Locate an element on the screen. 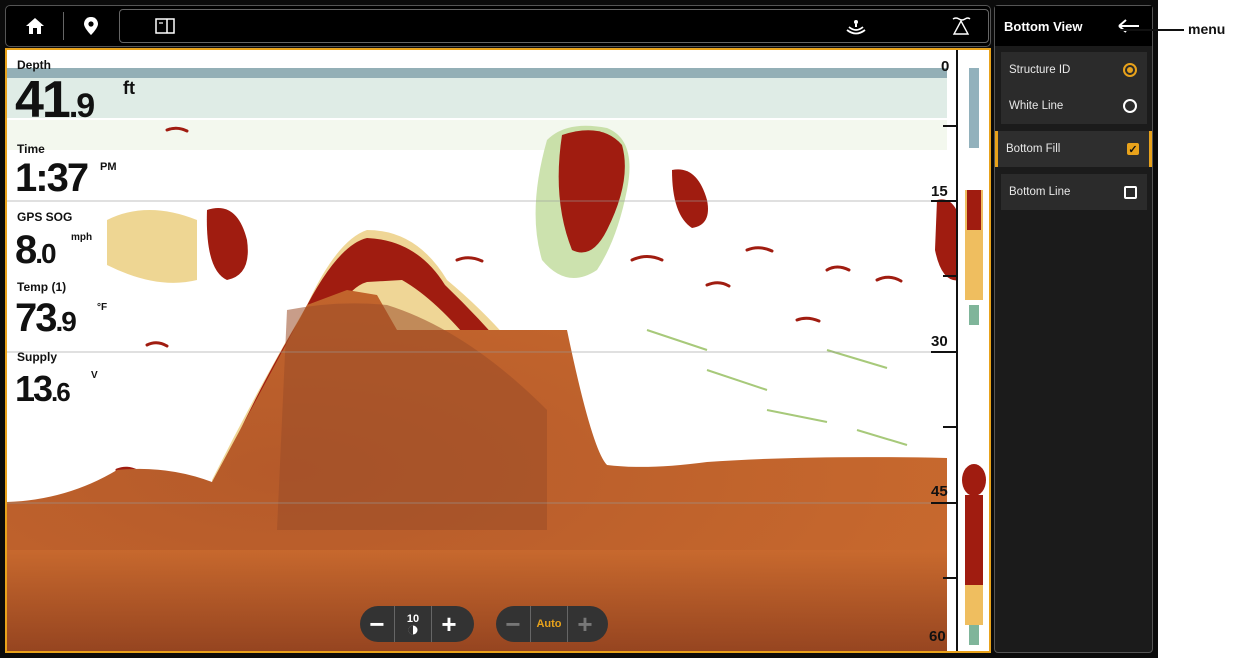 The height and width of the screenshot is (658, 1244). top-toolbar is located at coordinates (498, 26).